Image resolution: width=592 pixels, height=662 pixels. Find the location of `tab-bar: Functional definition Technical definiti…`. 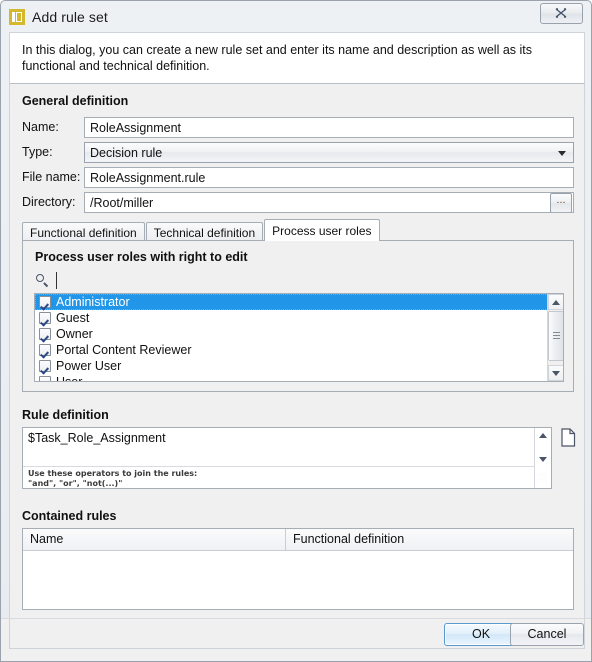

tab-bar: Functional definition Technical definiti… is located at coordinates (298, 230).